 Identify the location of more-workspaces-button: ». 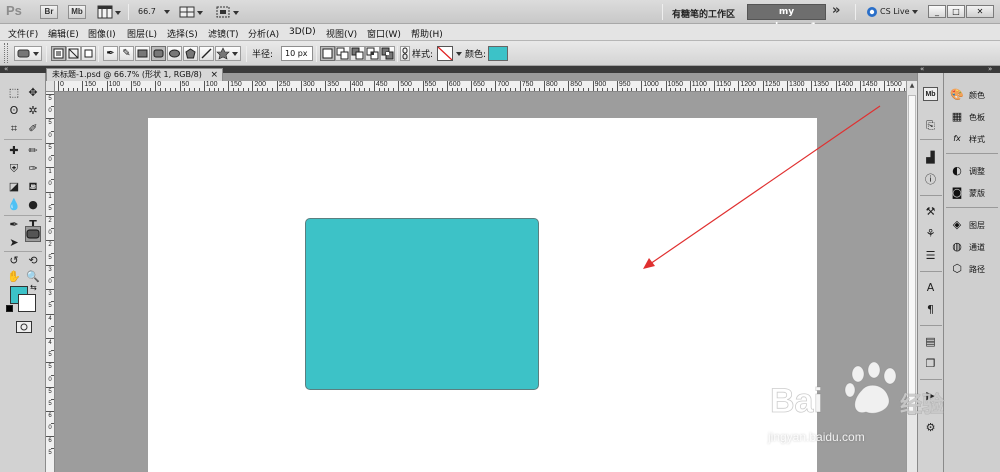
(836, 11).